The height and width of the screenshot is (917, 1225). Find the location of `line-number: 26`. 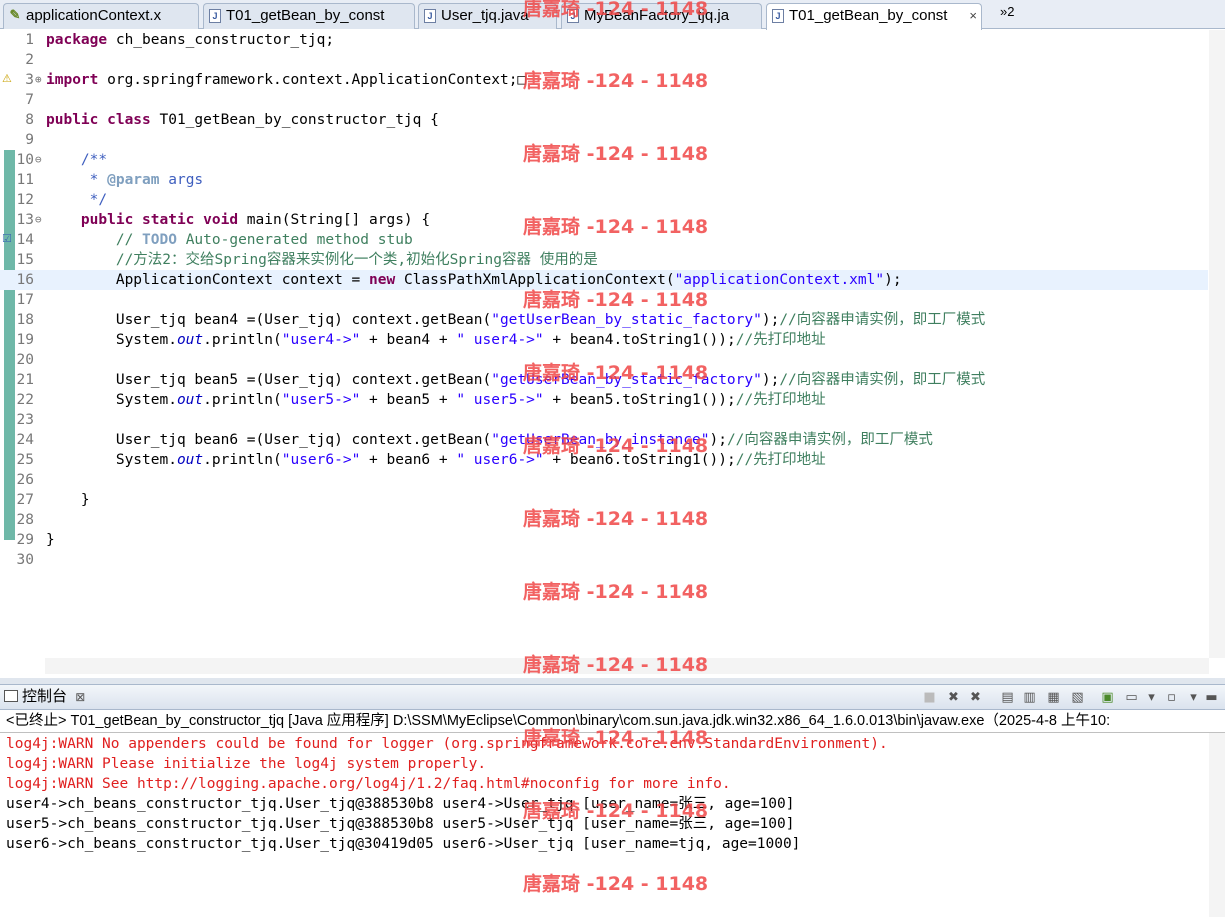

line-number: 26 is located at coordinates (25, 480).